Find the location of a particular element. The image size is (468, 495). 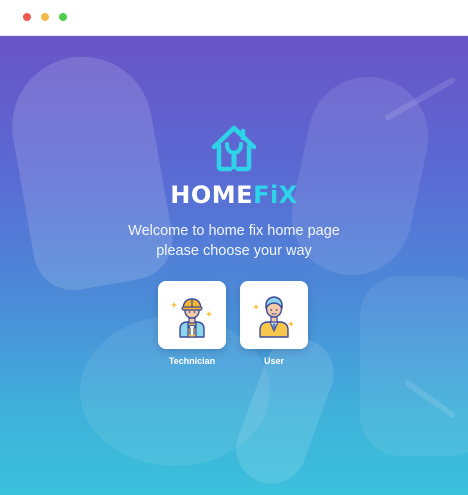

welcome-line-2: please choose your way is located at coordinates (234, 251).